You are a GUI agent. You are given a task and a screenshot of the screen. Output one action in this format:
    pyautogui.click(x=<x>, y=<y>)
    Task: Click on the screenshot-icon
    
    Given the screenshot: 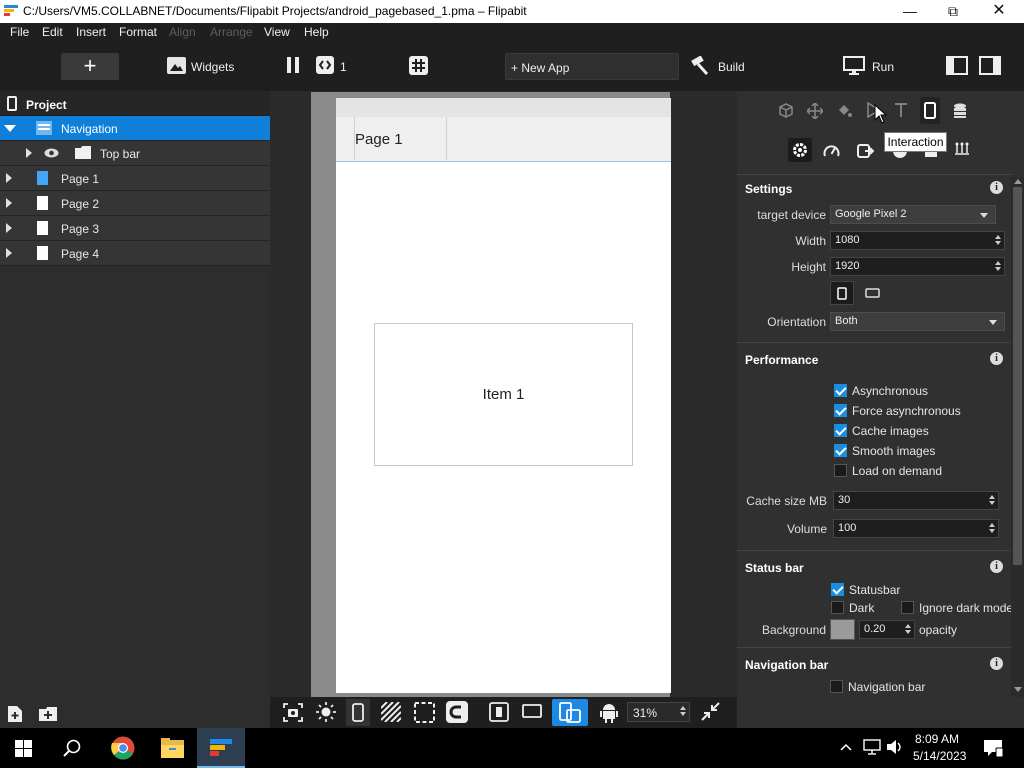 What is the action you would take?
    pyautogui.click(x=293, y=712)
    